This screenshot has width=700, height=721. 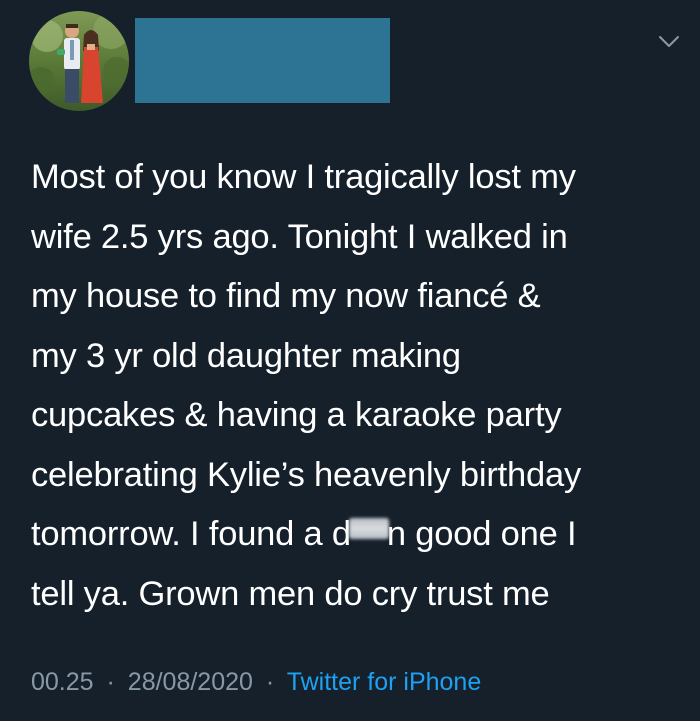 I want to click on tweet-line: Most of you know I tragically lost my, so click(x=303, y=177).